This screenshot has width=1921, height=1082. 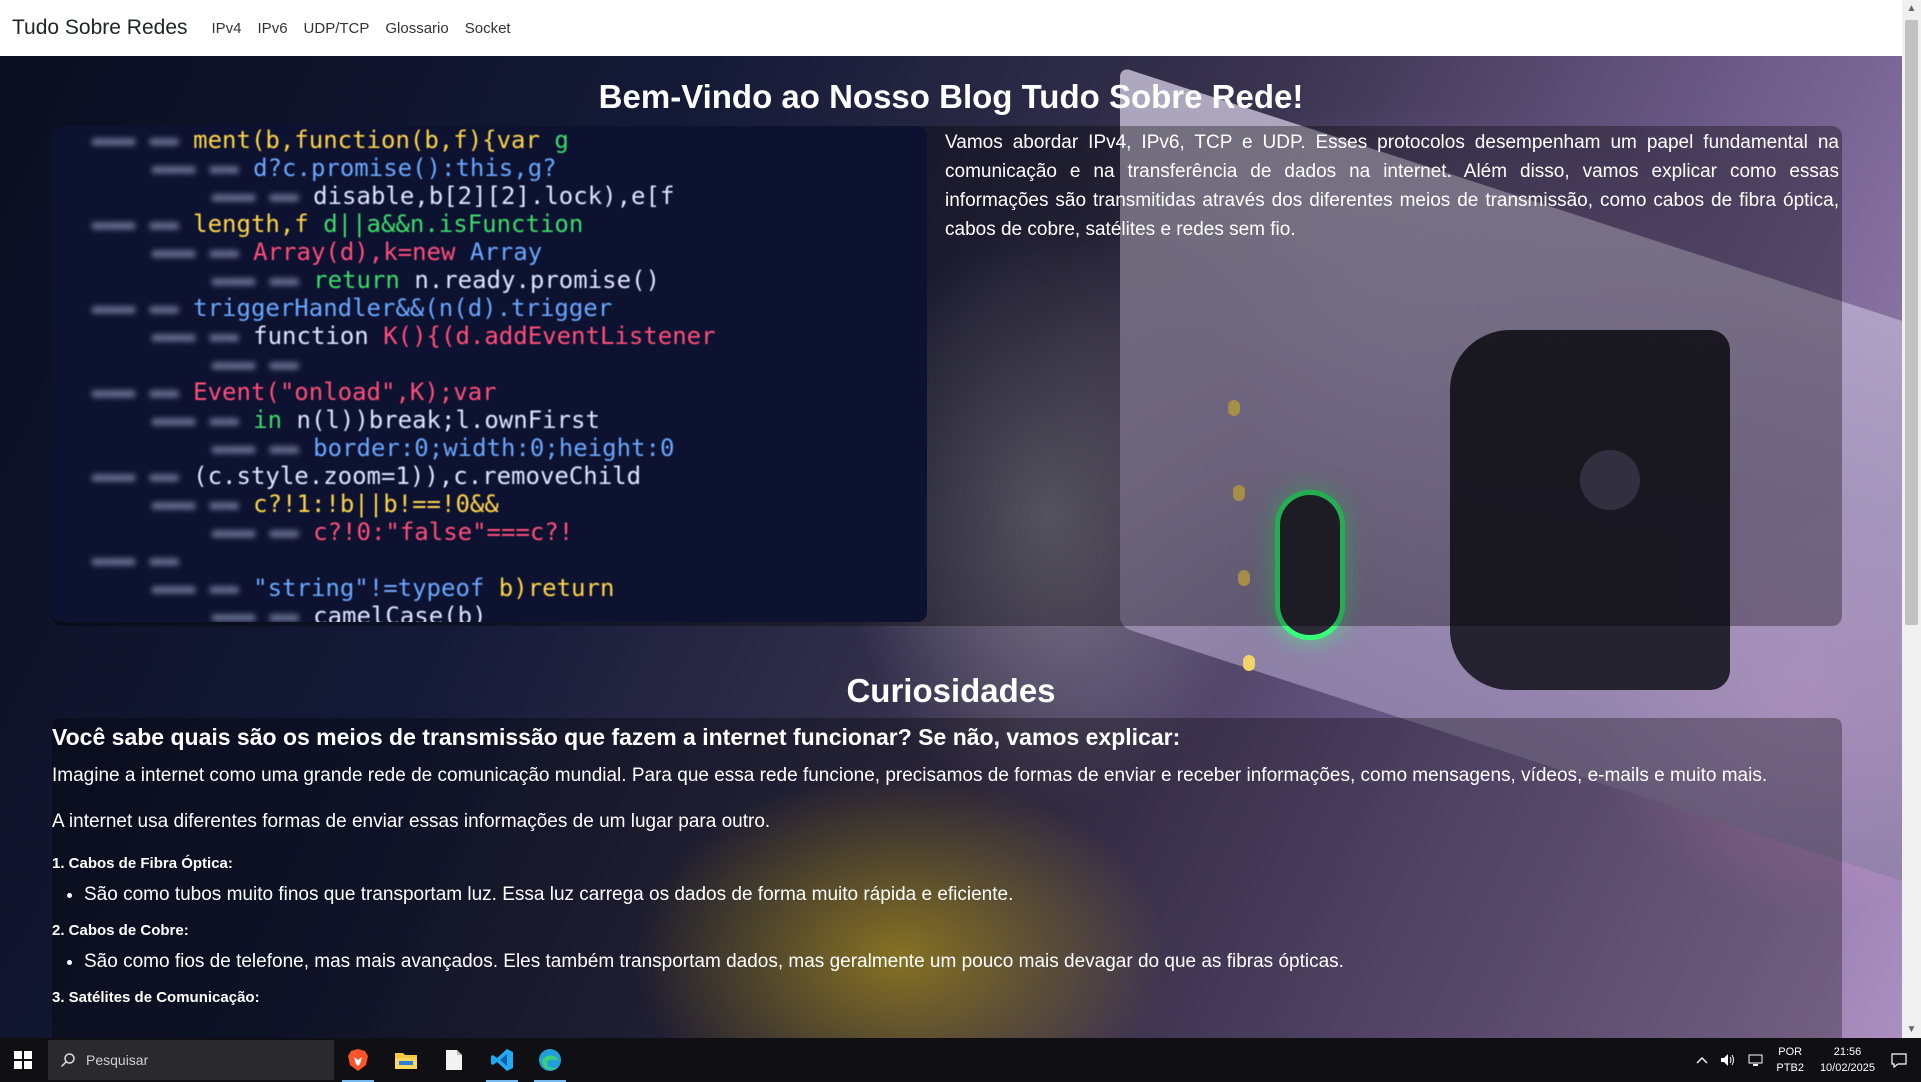 I want to click on edge-browser-icon, so click(x=550, y=1060).